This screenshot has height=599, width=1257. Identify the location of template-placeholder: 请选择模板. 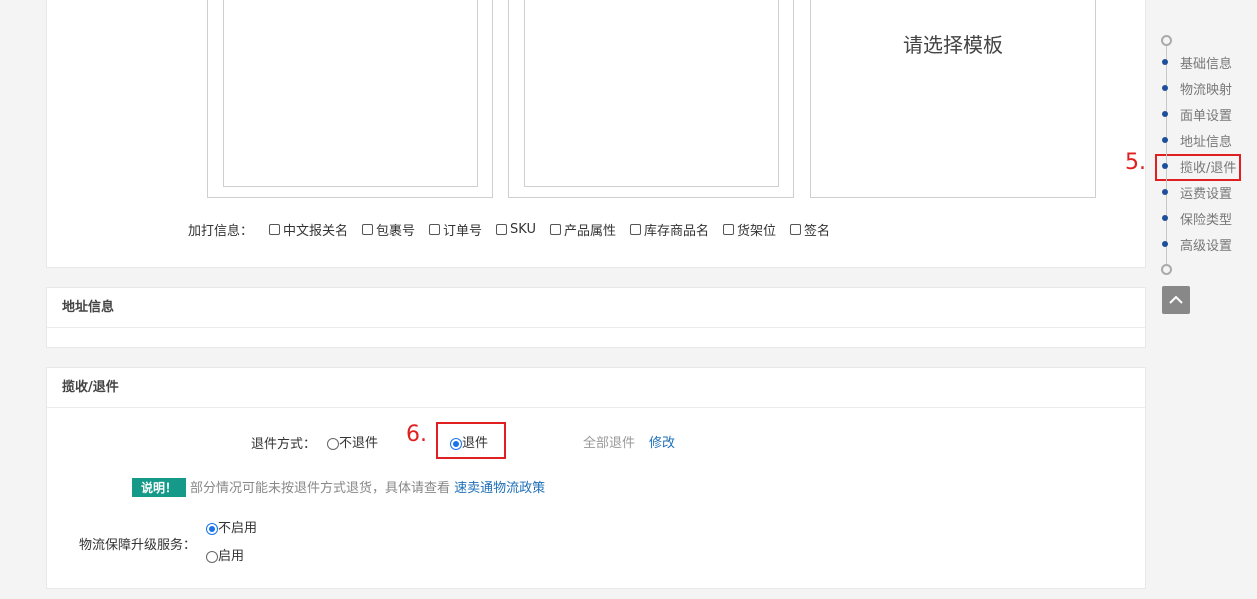
(953, 45).